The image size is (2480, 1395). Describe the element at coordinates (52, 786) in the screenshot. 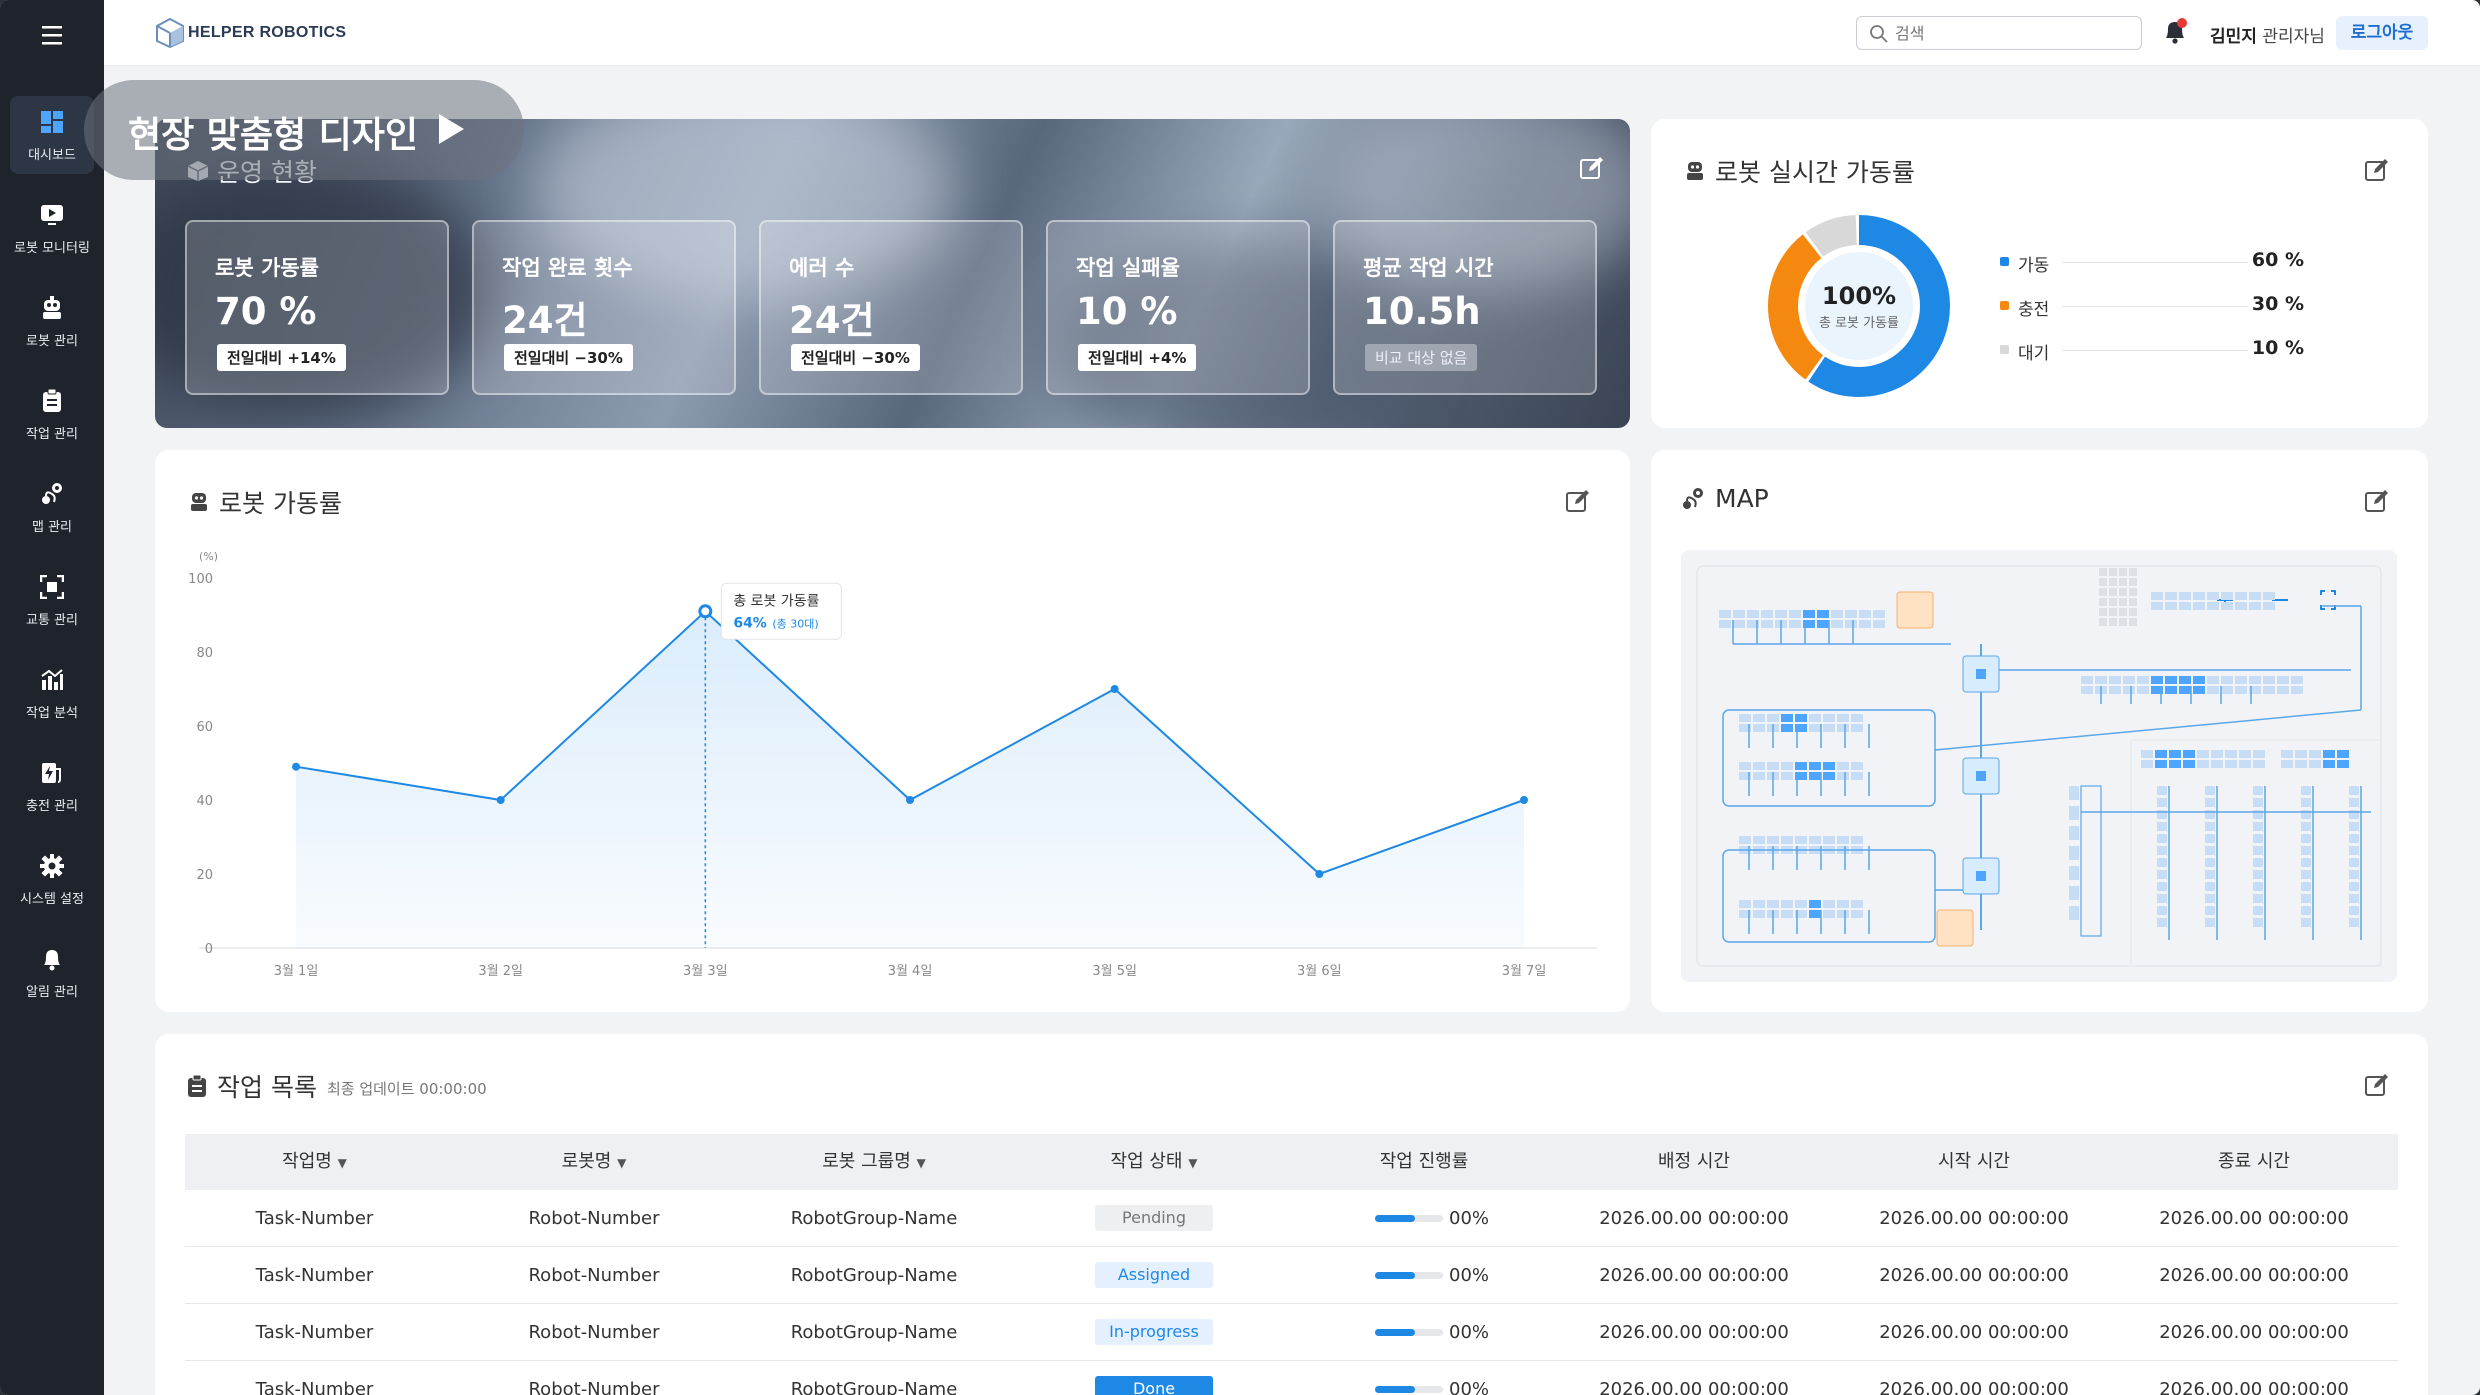

I see `sidebar-item-charging-management: 충전 관리` at that location.